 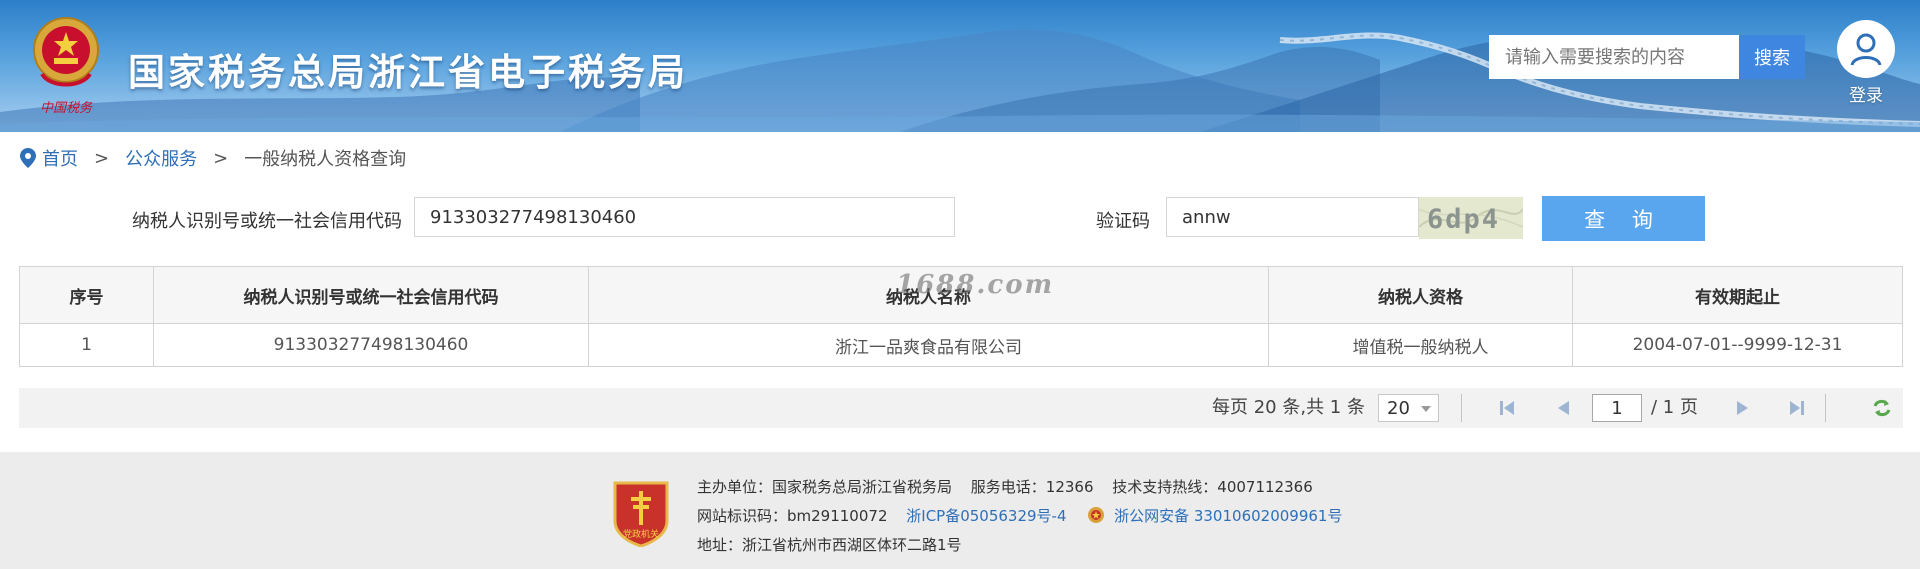 I want to click on footer-address: 地址：浙江省杭州市西湖区体环二路1号, so click(x=829, y=545).